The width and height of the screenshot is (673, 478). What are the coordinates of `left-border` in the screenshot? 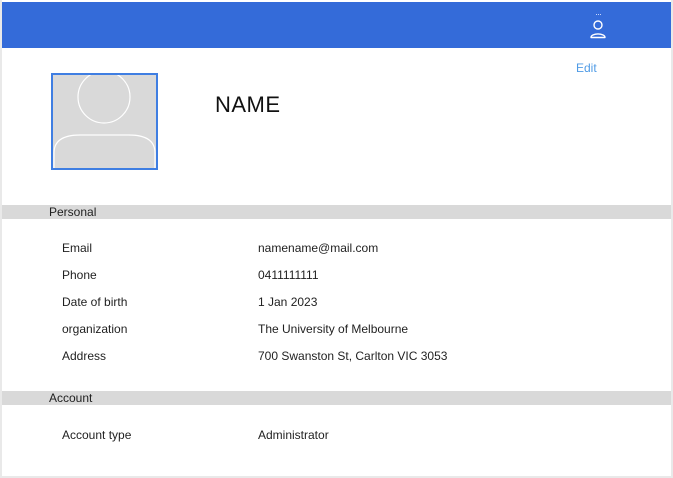 It's located at (1, 239).